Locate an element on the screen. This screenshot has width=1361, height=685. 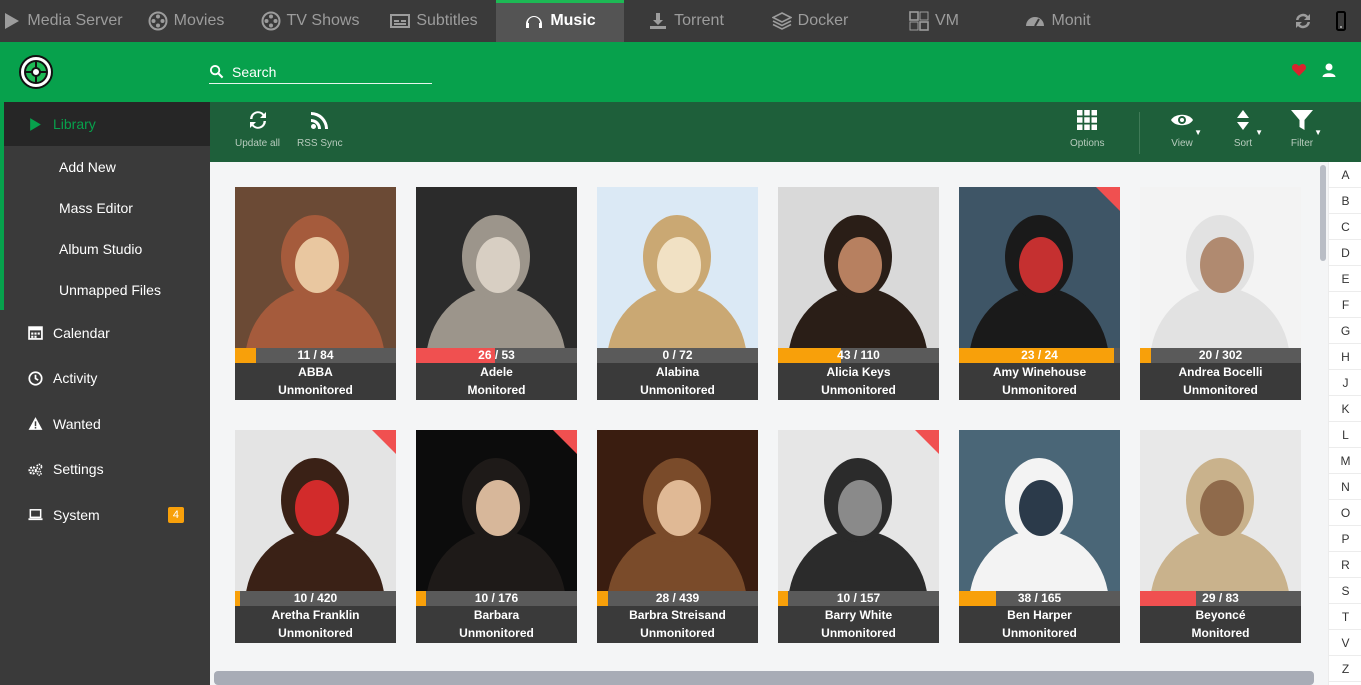
artist-card: 43 / 110 Alicia Keys Unmonitored is located at coordinates (858, 293).